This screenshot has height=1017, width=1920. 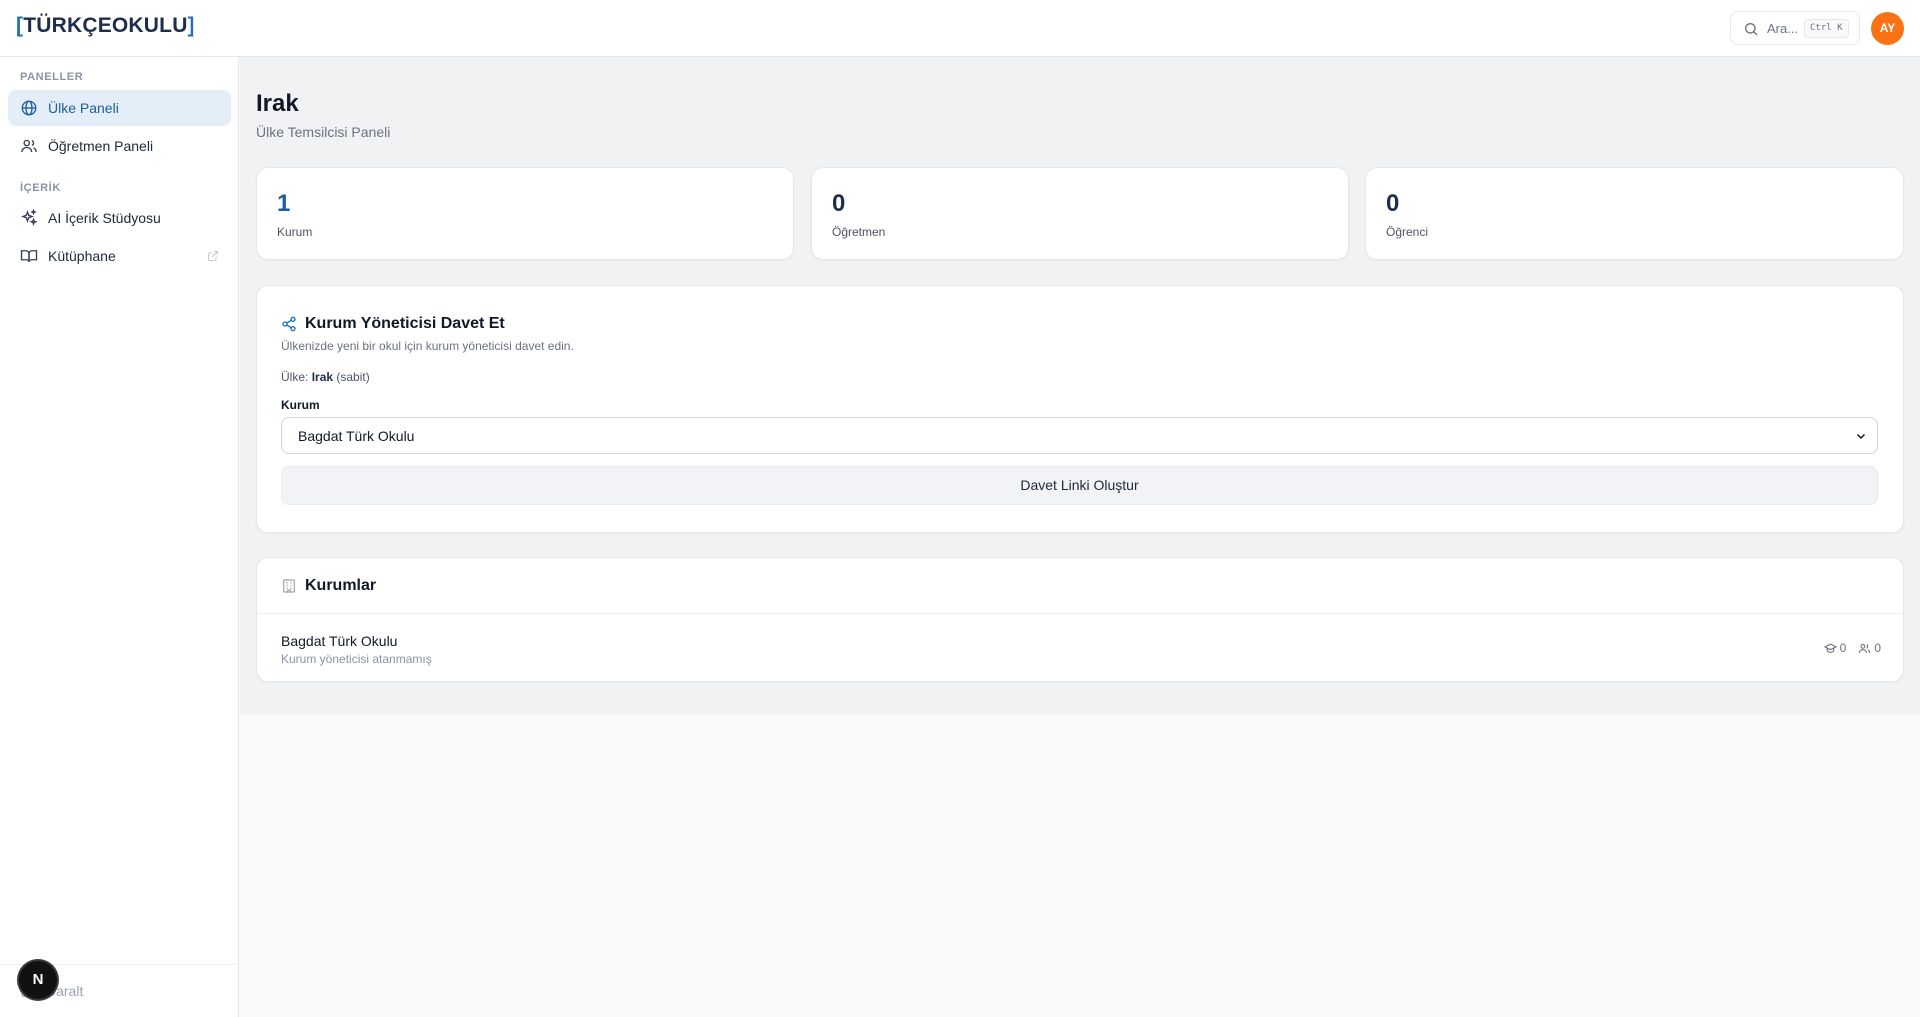 What do you see at coordinates (1830, 648) in the screenshot?
I see `graduation-cap-icon` at bounding box center [1830, 648].